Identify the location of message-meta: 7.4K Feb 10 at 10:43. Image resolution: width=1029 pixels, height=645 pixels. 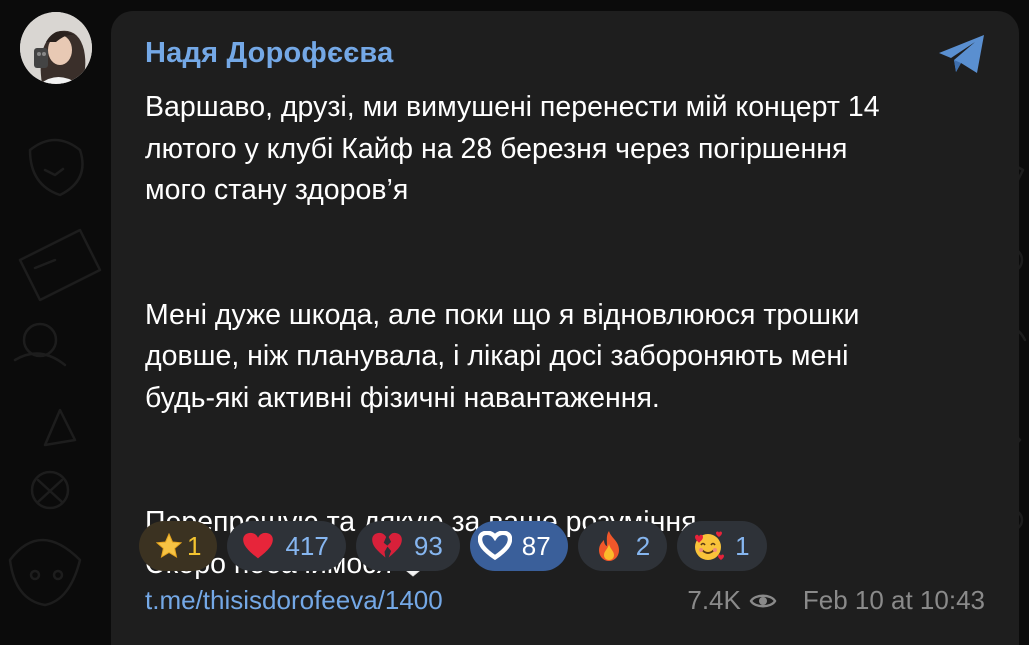
(836, 600).